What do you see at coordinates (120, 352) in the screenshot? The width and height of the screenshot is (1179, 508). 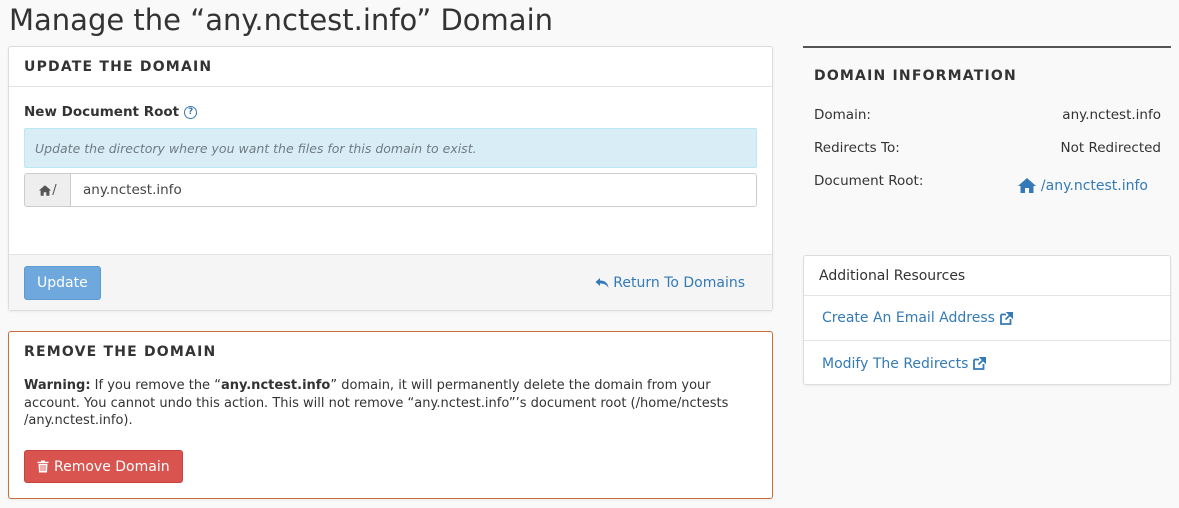 I see `remove-domain-heading: Remove the Domain` at bounding box center [120, 352].